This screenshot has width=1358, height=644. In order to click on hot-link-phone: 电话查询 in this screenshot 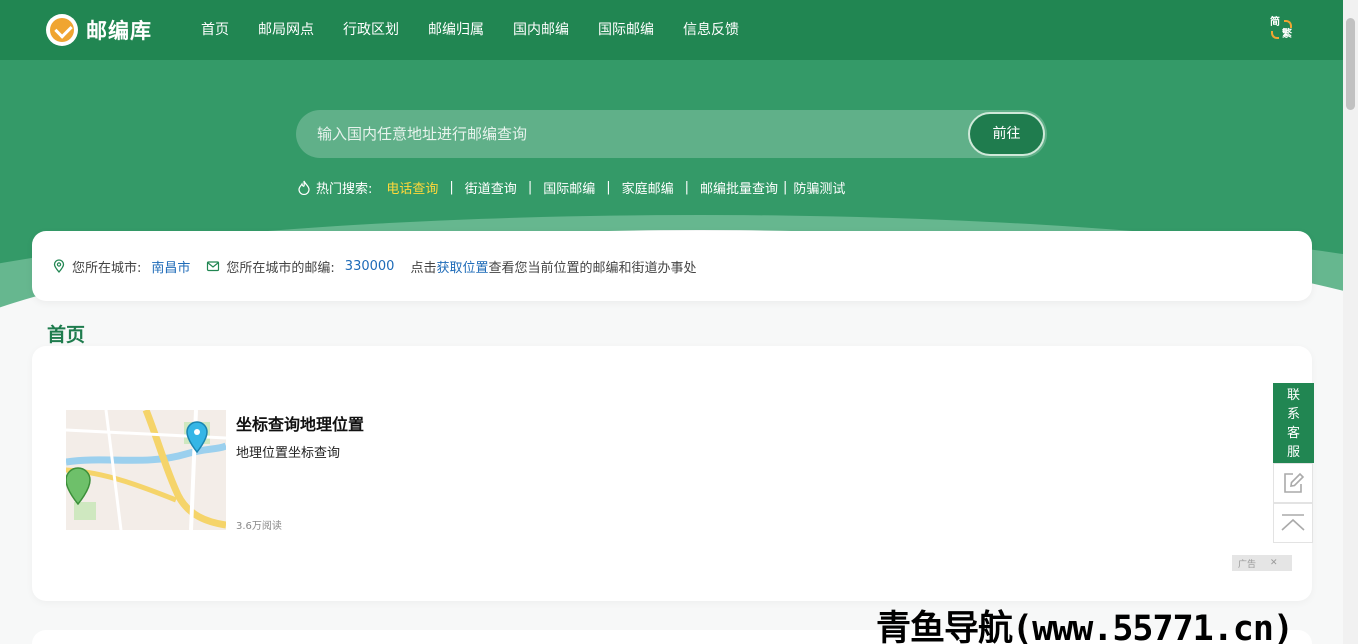, I will do `click(412, 187)`.